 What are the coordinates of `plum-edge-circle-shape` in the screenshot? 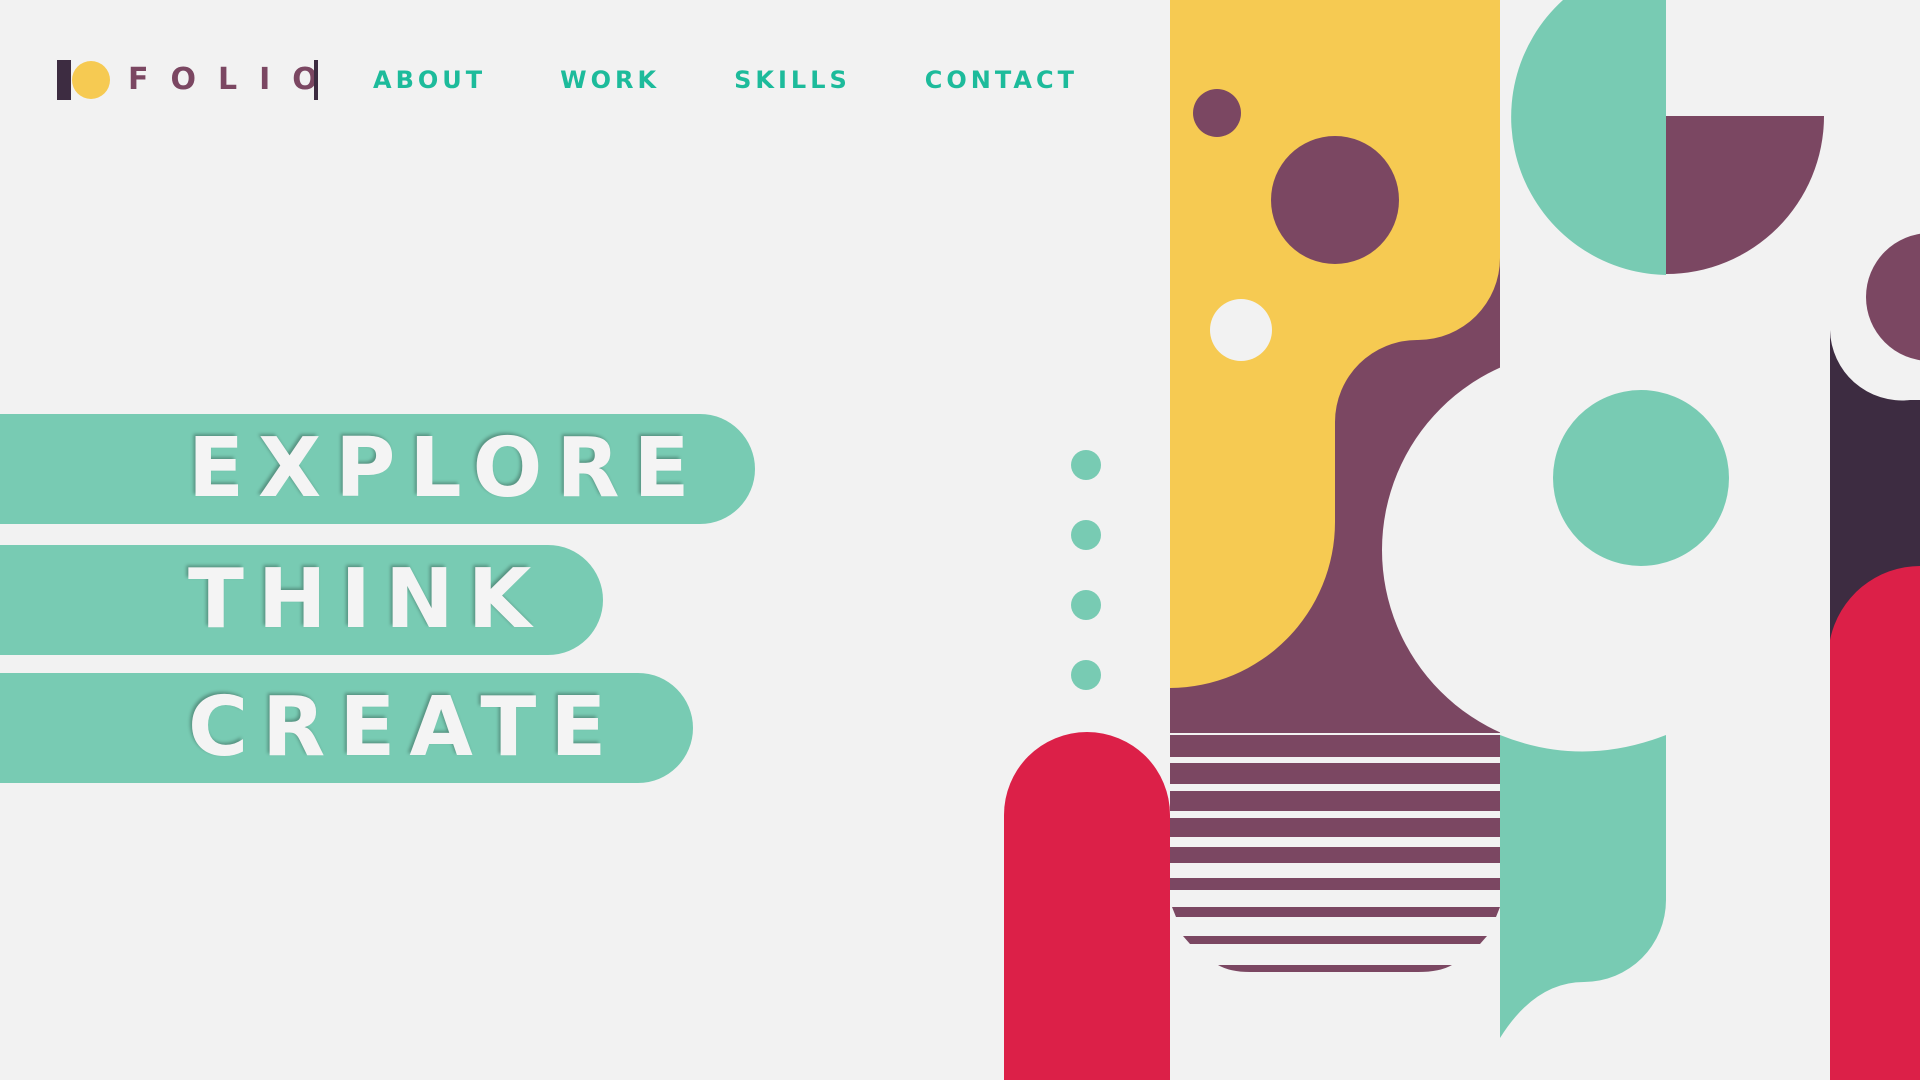 It's located at (1893, 297).